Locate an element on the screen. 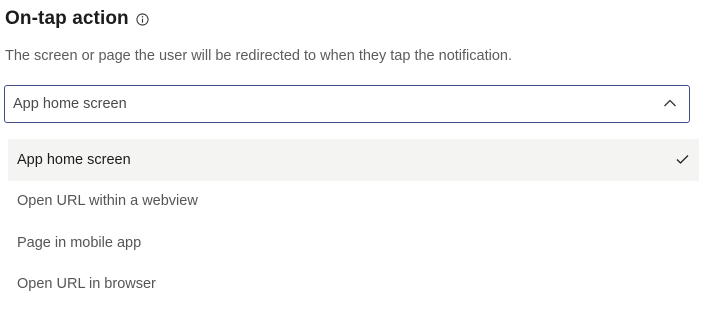  option-page-in-mobile-app: Page in mobile app is located at coordinates (353, 243).